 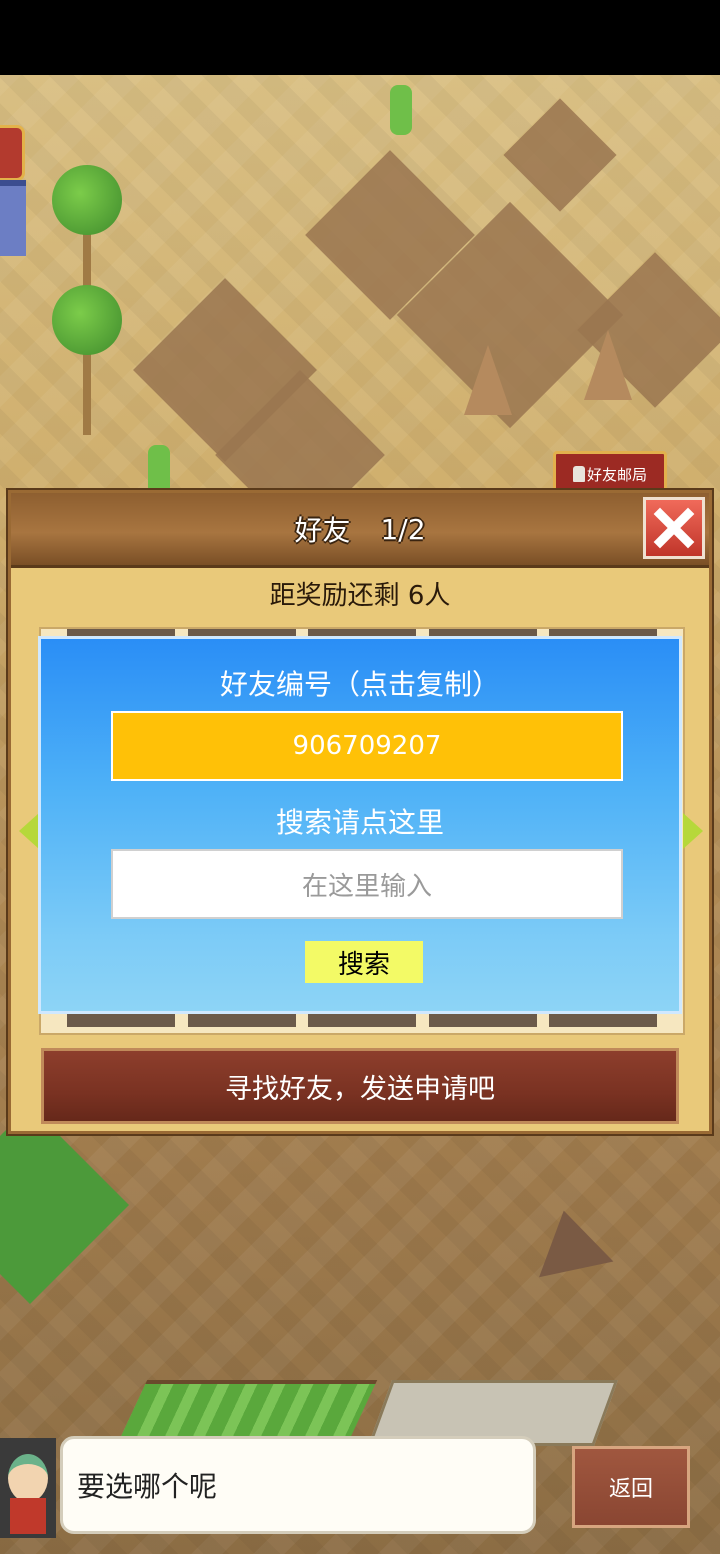 What do you see at coordinates (359, 822) in the screenshot?
I see `search-label: 搜索请点这里` at bounding box center [359, 822].